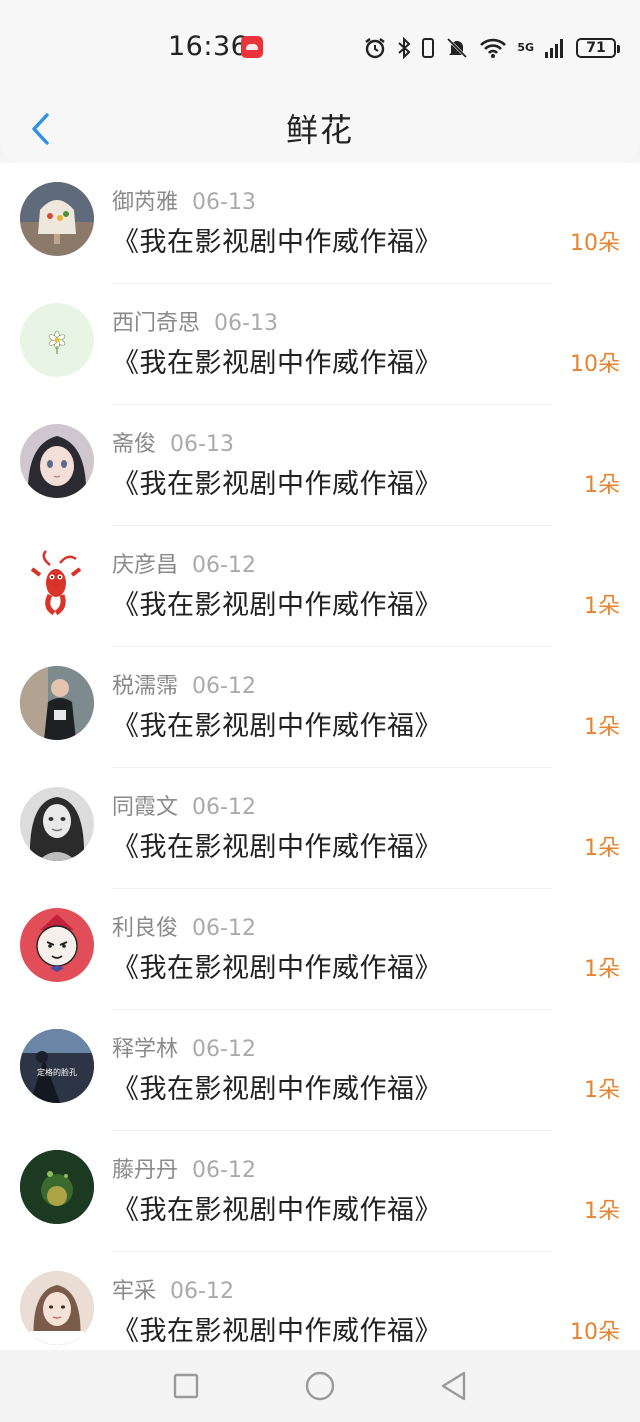  Describe the element at coordinates (457, 48) in the screenshot. I see `mute-icon` at that location.